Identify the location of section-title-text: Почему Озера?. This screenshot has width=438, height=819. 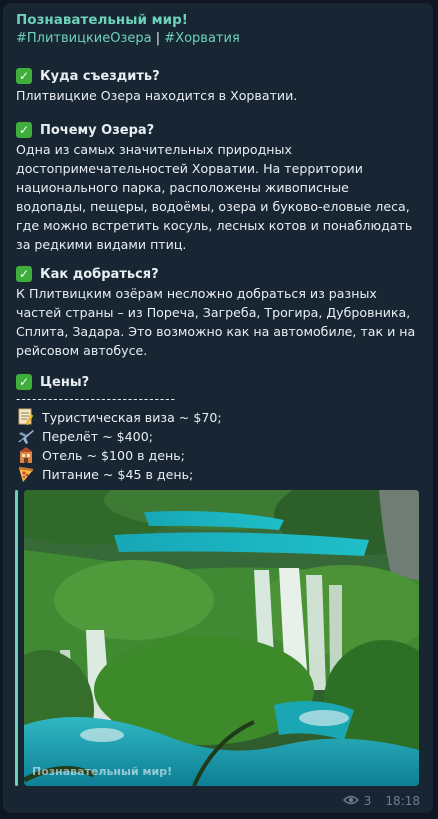
(97, 130).